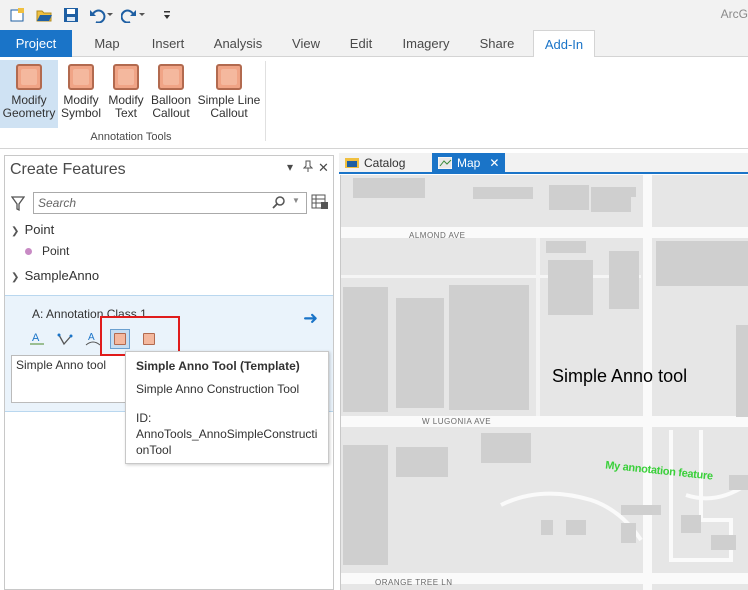 The height and width of the screenshot is (590, 748). What do you see at coordinates (543, 163) in the screenshot?
I see `document-tabs: Catalog Map ✕` at bounding box center [543, 163].